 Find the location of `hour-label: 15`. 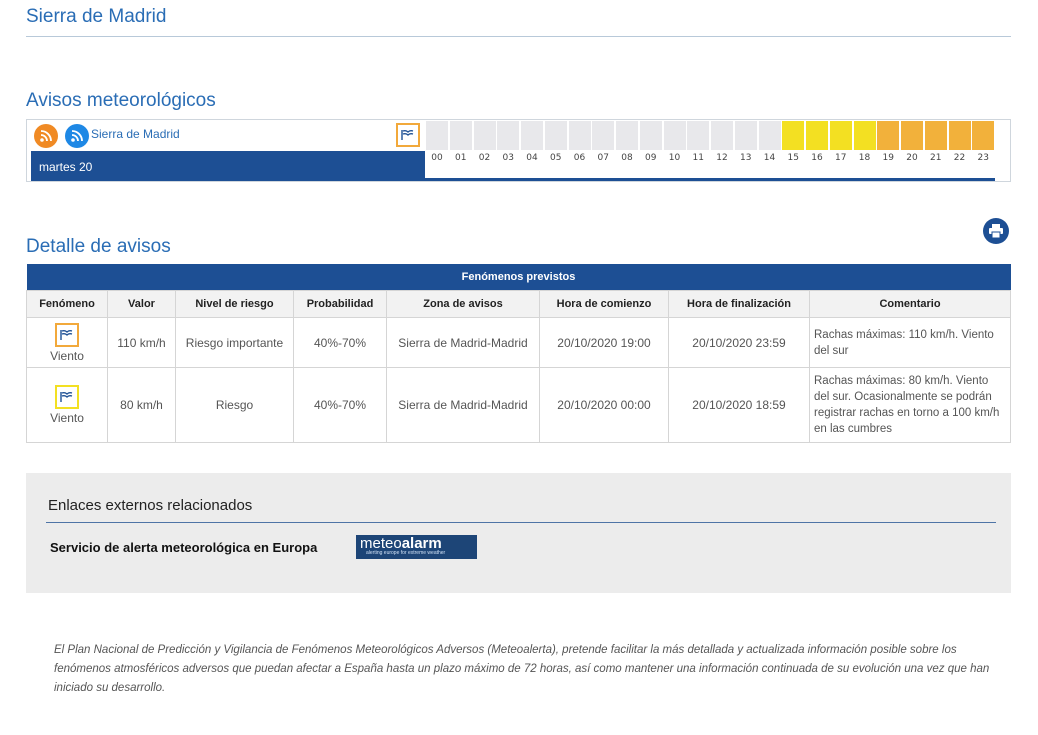

hour-label: 15 is located at coordinates (793, 158).